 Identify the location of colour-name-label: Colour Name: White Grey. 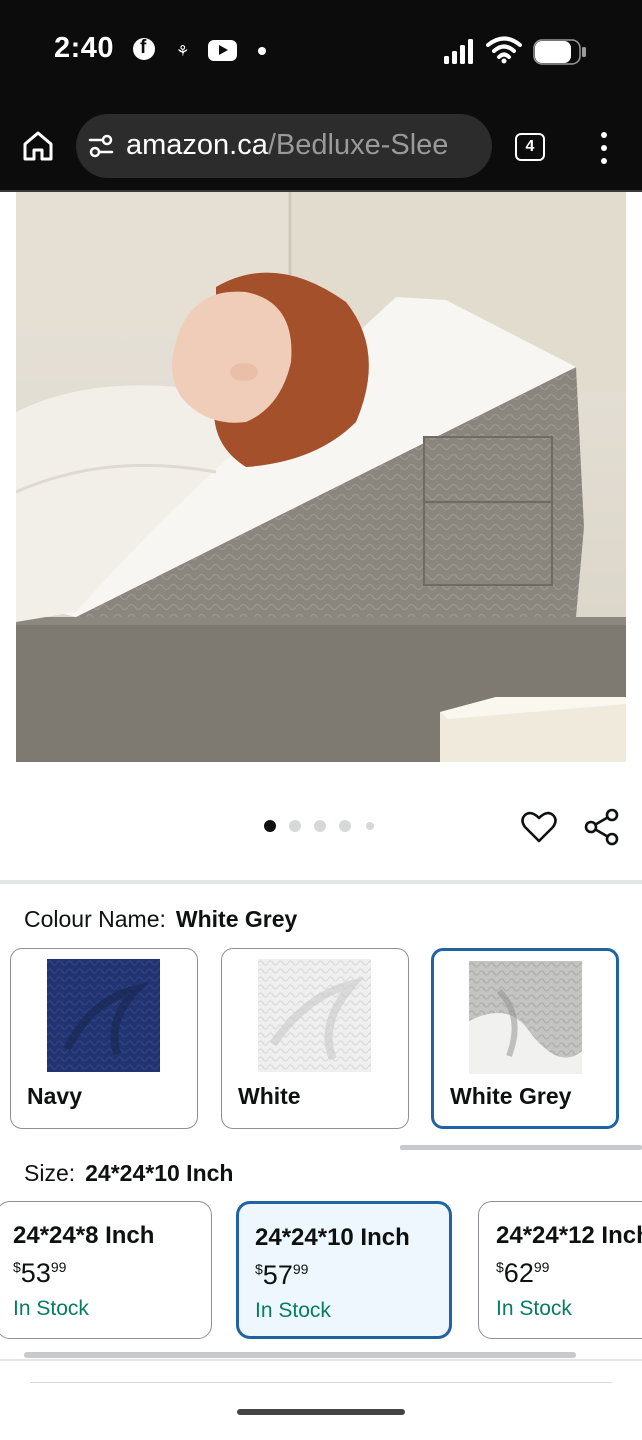
(160, 919).